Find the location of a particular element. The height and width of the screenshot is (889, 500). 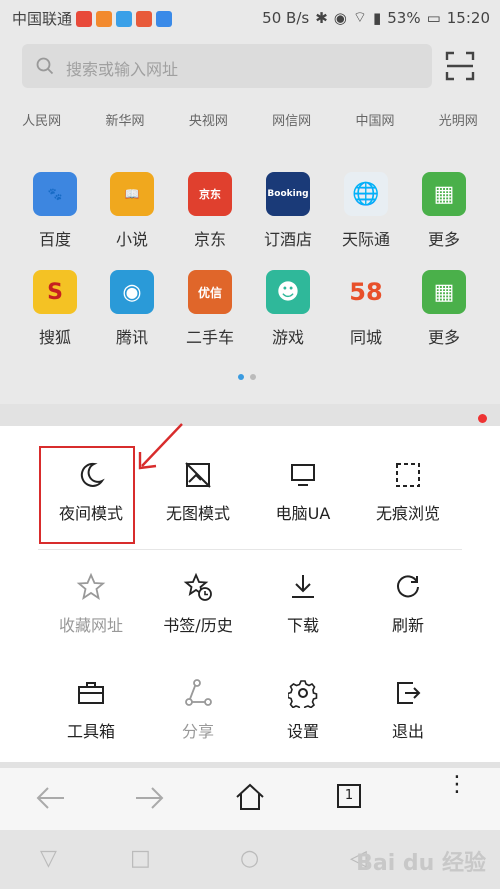

net-speed: 50 B/s is located at coordinates (286, 17).